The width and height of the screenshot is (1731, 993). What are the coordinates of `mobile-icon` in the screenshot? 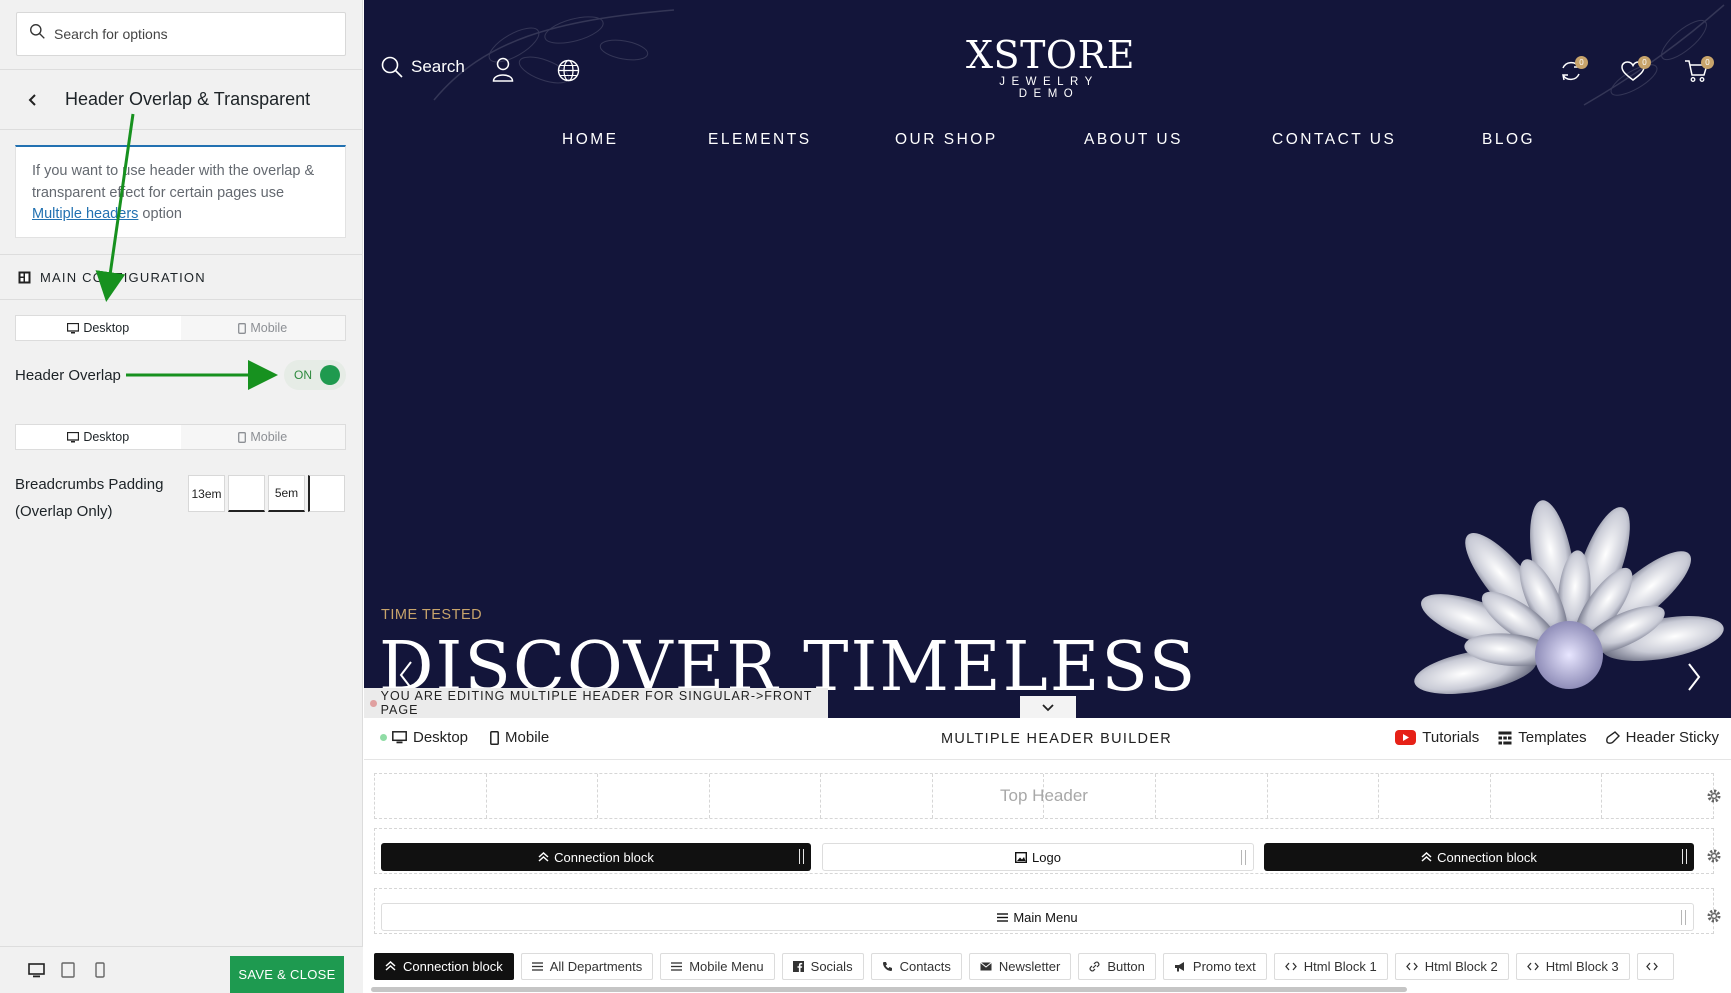 It's located at (242, 437).